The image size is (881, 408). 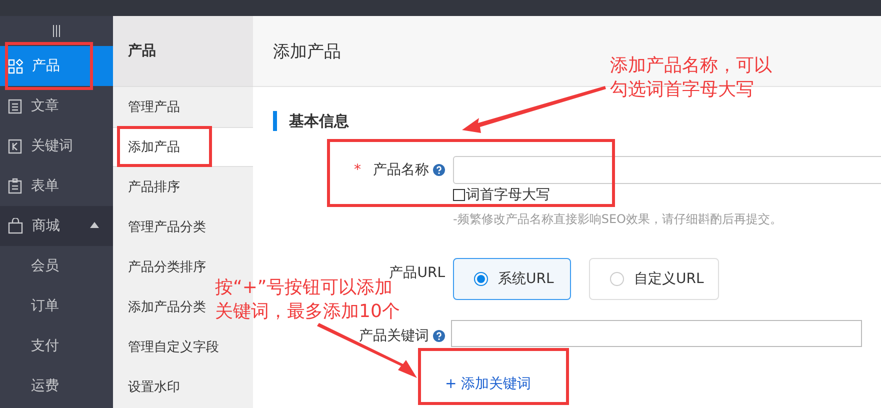 I want to click on sidebar-item: 关键词, so click(x=56, y=146).